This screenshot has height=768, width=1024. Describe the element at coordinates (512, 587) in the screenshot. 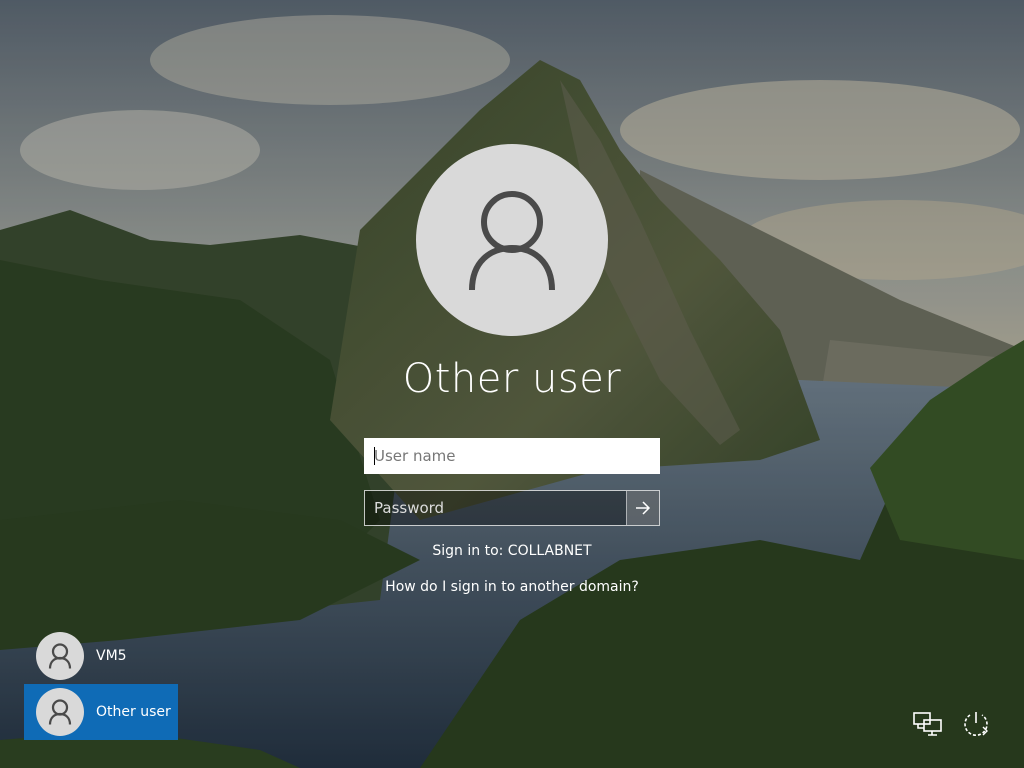

I see `other-domain-link: How do I sign in to another domain?` at that location.